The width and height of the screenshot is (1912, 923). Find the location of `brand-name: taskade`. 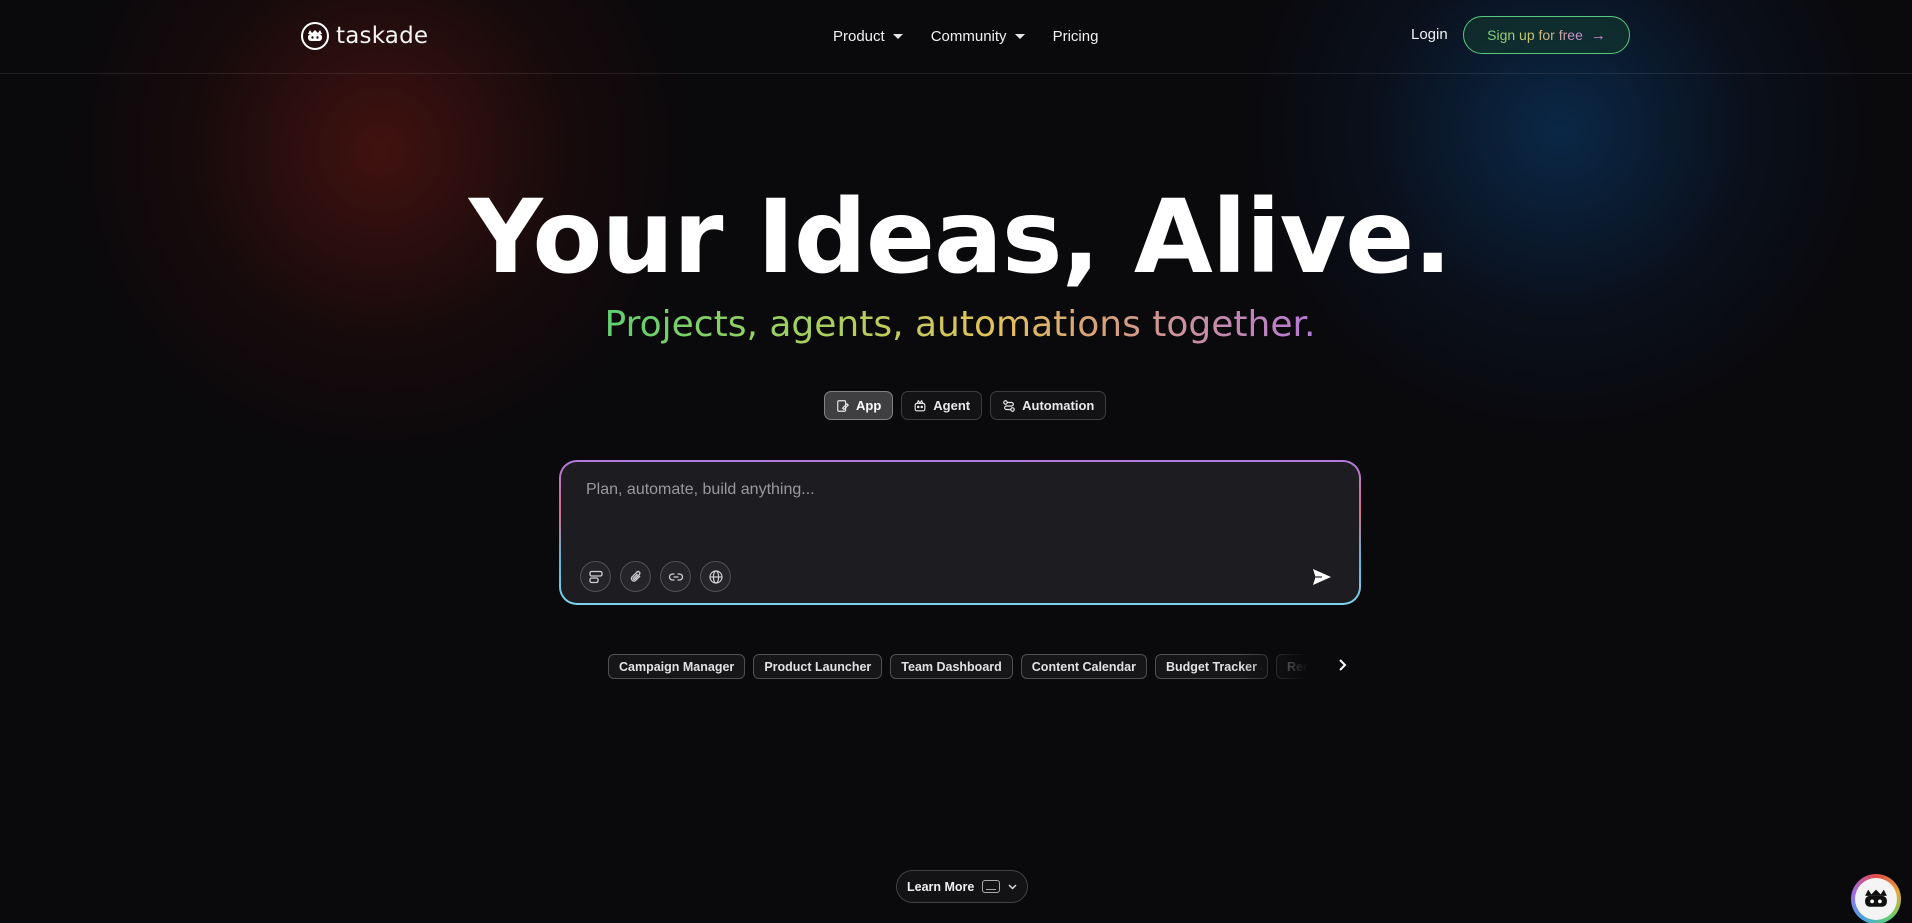

brand-name: taskade is located at coordinates (382, 36).